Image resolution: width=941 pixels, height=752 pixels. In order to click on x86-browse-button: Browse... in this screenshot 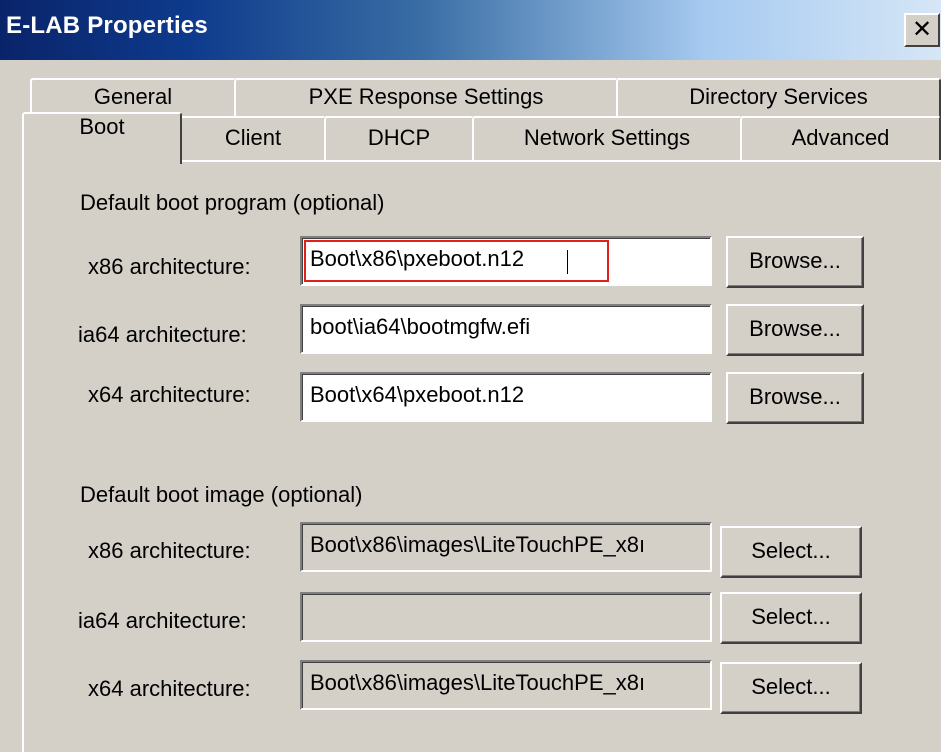, I will do `click(795, 262)`.